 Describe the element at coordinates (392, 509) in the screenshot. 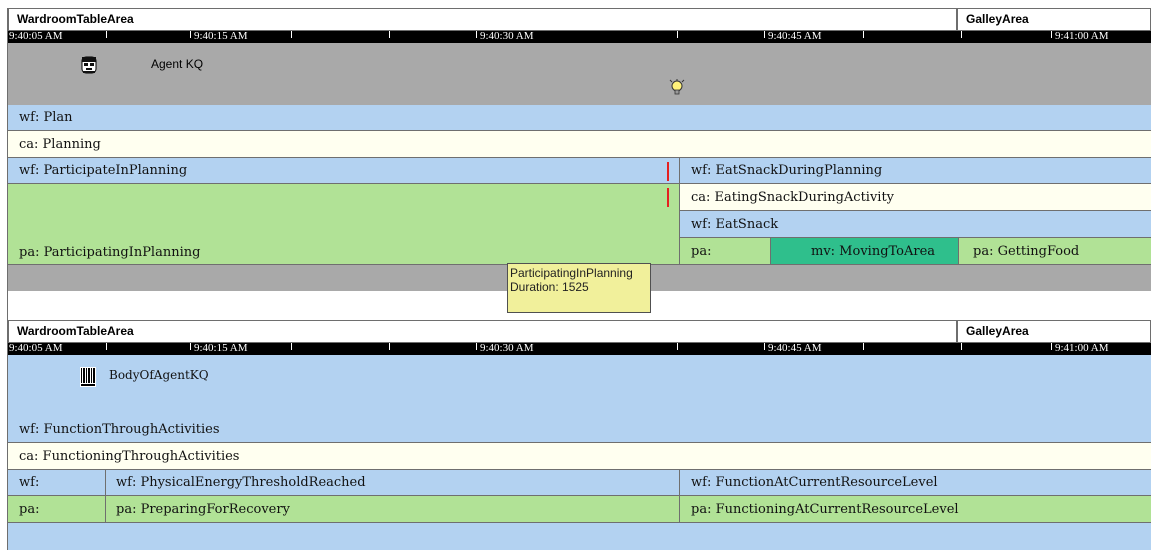

I see `primitive-activity-preparing-for-recovery: pa: PreparingForRecovery` at that location.